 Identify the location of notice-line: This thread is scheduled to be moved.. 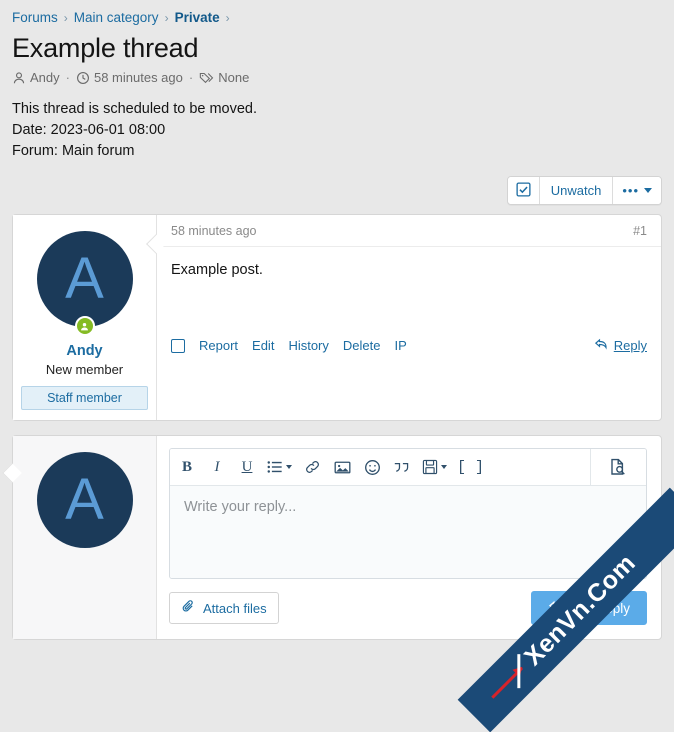
(135, 109).